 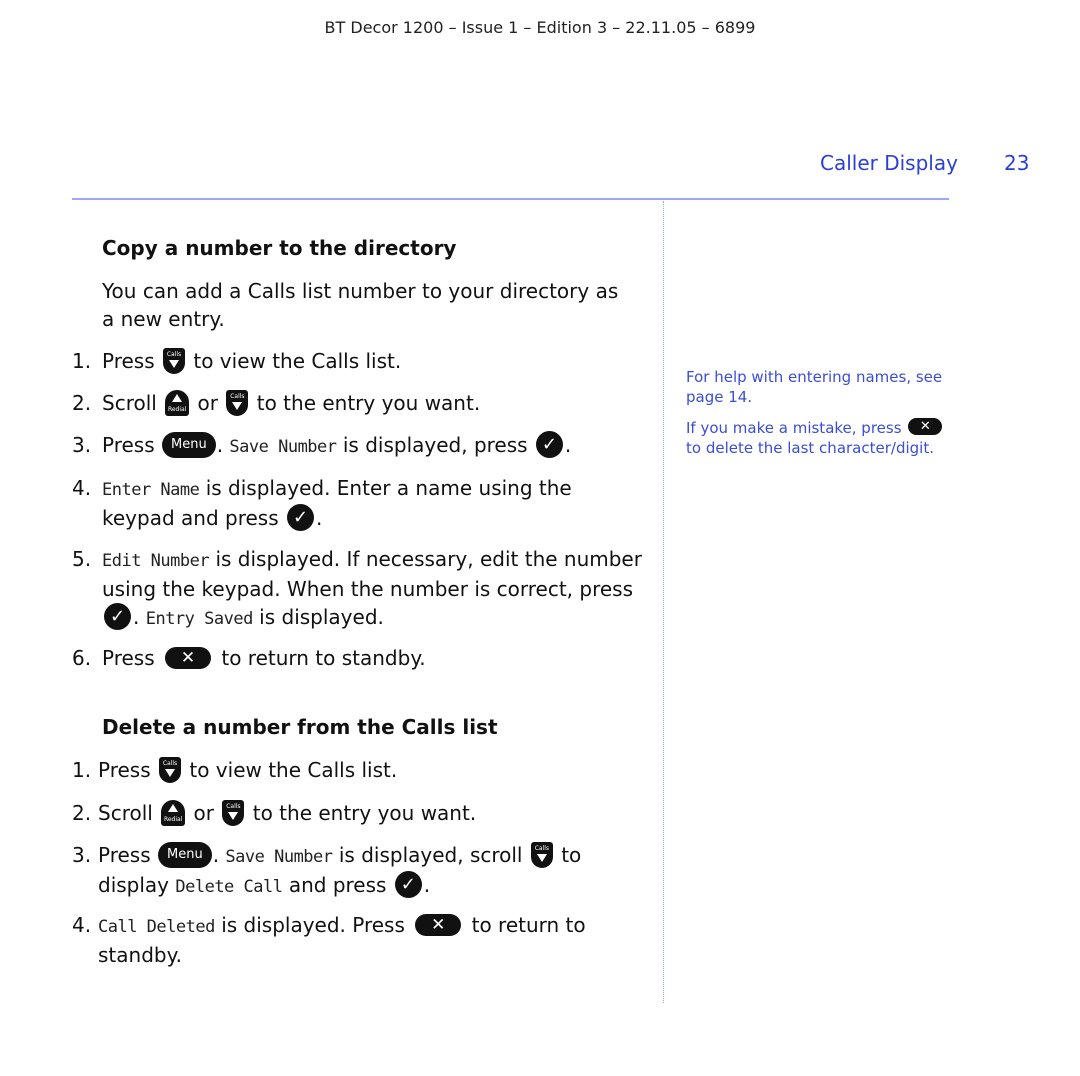 I want to click on page-number: 23, so click(x=1017, y=163).